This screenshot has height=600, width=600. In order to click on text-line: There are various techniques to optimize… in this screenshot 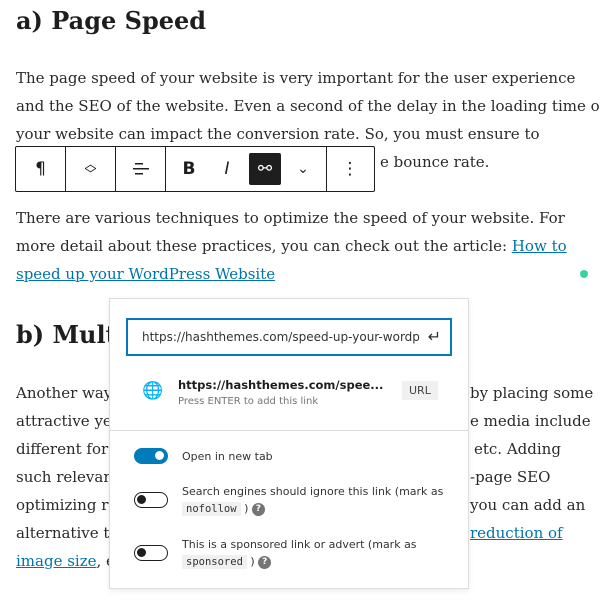, I will do `click(290, 218)`.